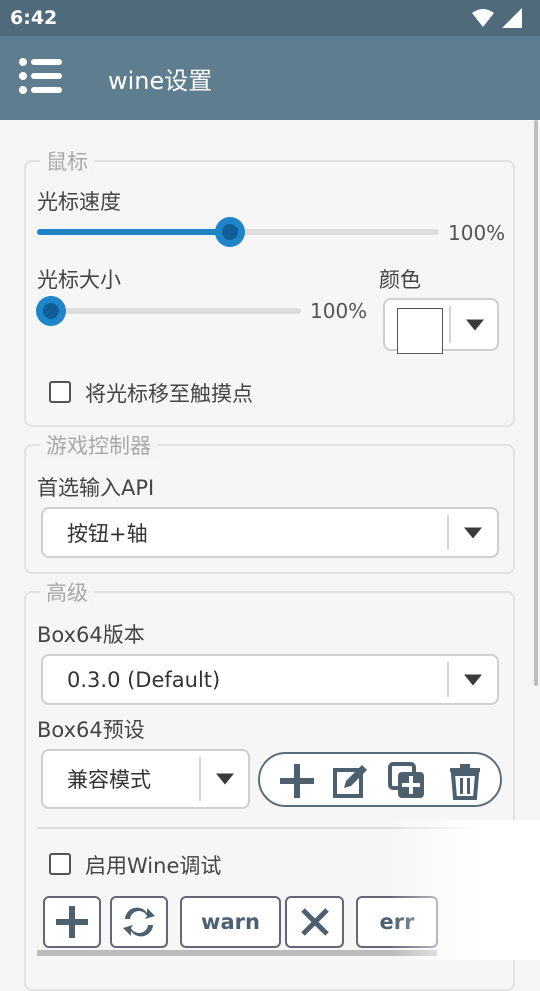 The width and height of the screenshot is (540, 991). What do you see at coordinates (270, 18) in the screenshot?
I see `status-bar: 6:42` at bounding box center [270, 18].